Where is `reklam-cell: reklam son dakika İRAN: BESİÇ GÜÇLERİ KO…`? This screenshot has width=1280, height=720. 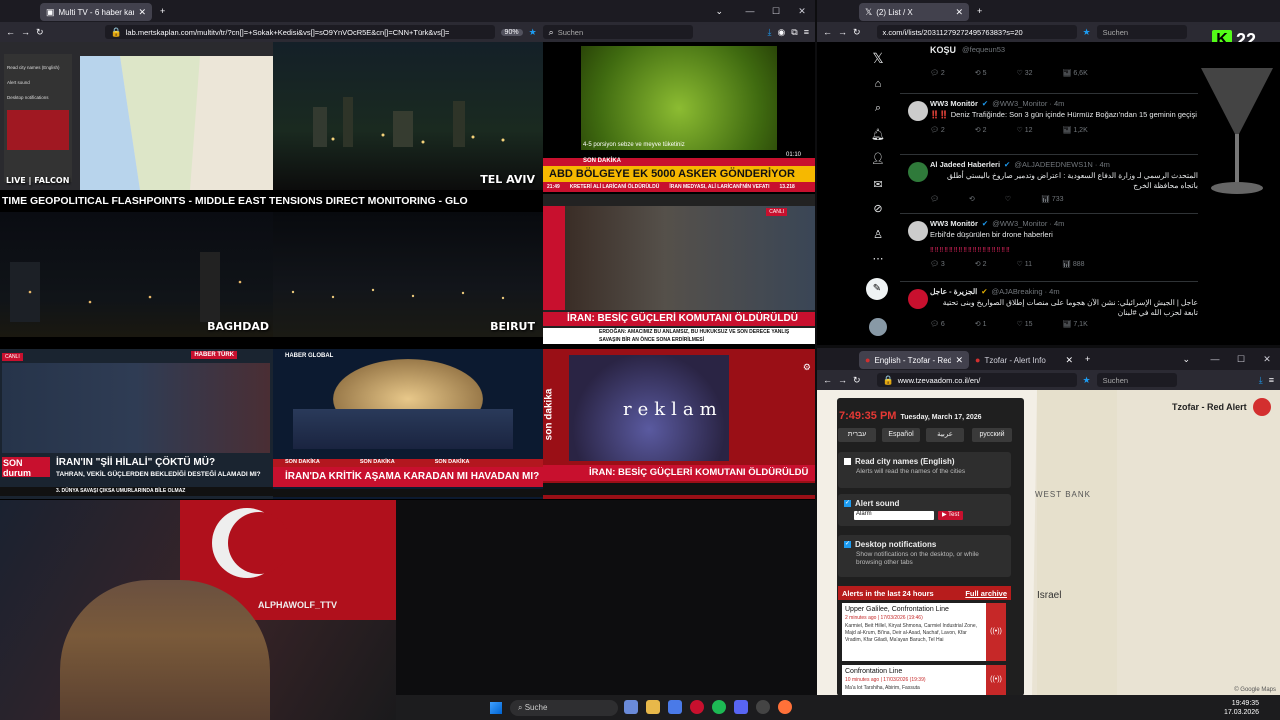 reklam-cell: reklam son dakika İRAN: BESİÇ GÜÇLERİ KO… is located at coordinates (679, 424).